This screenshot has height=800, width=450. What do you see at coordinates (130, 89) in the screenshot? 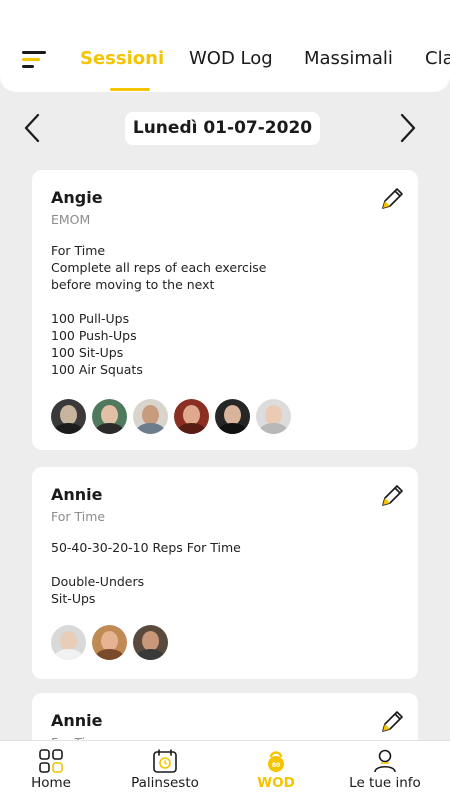
I see `active-tab-indicator` at bounding box center [130, 89].